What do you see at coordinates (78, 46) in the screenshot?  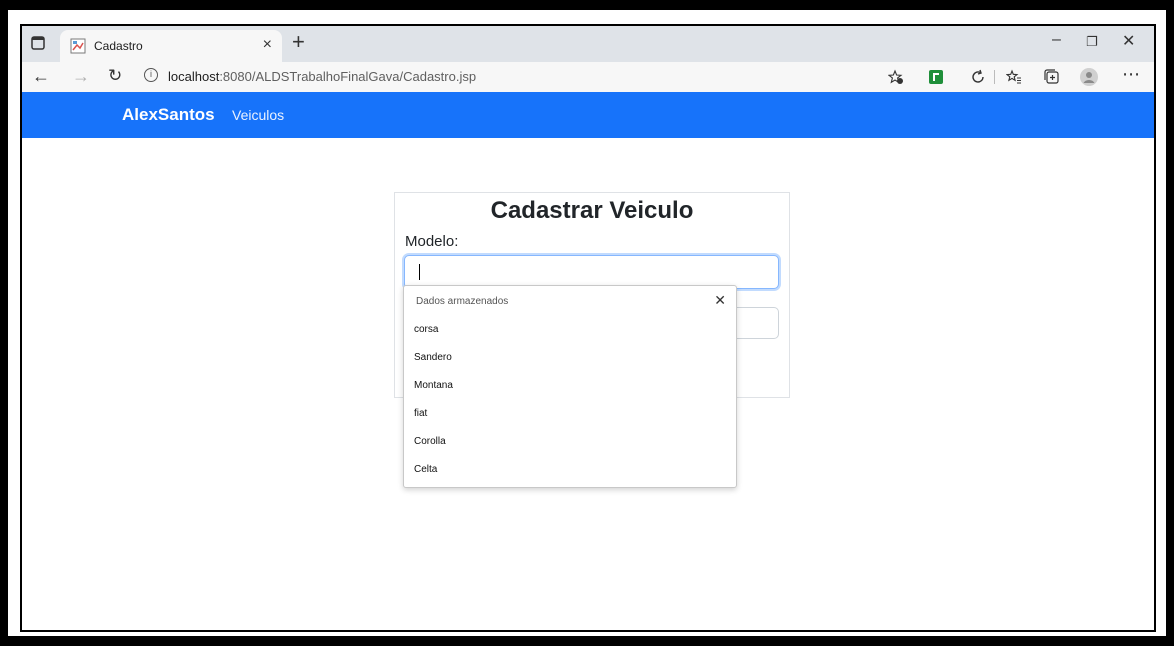 I see `page-favicon-icon` at bounding box center [78, 46].